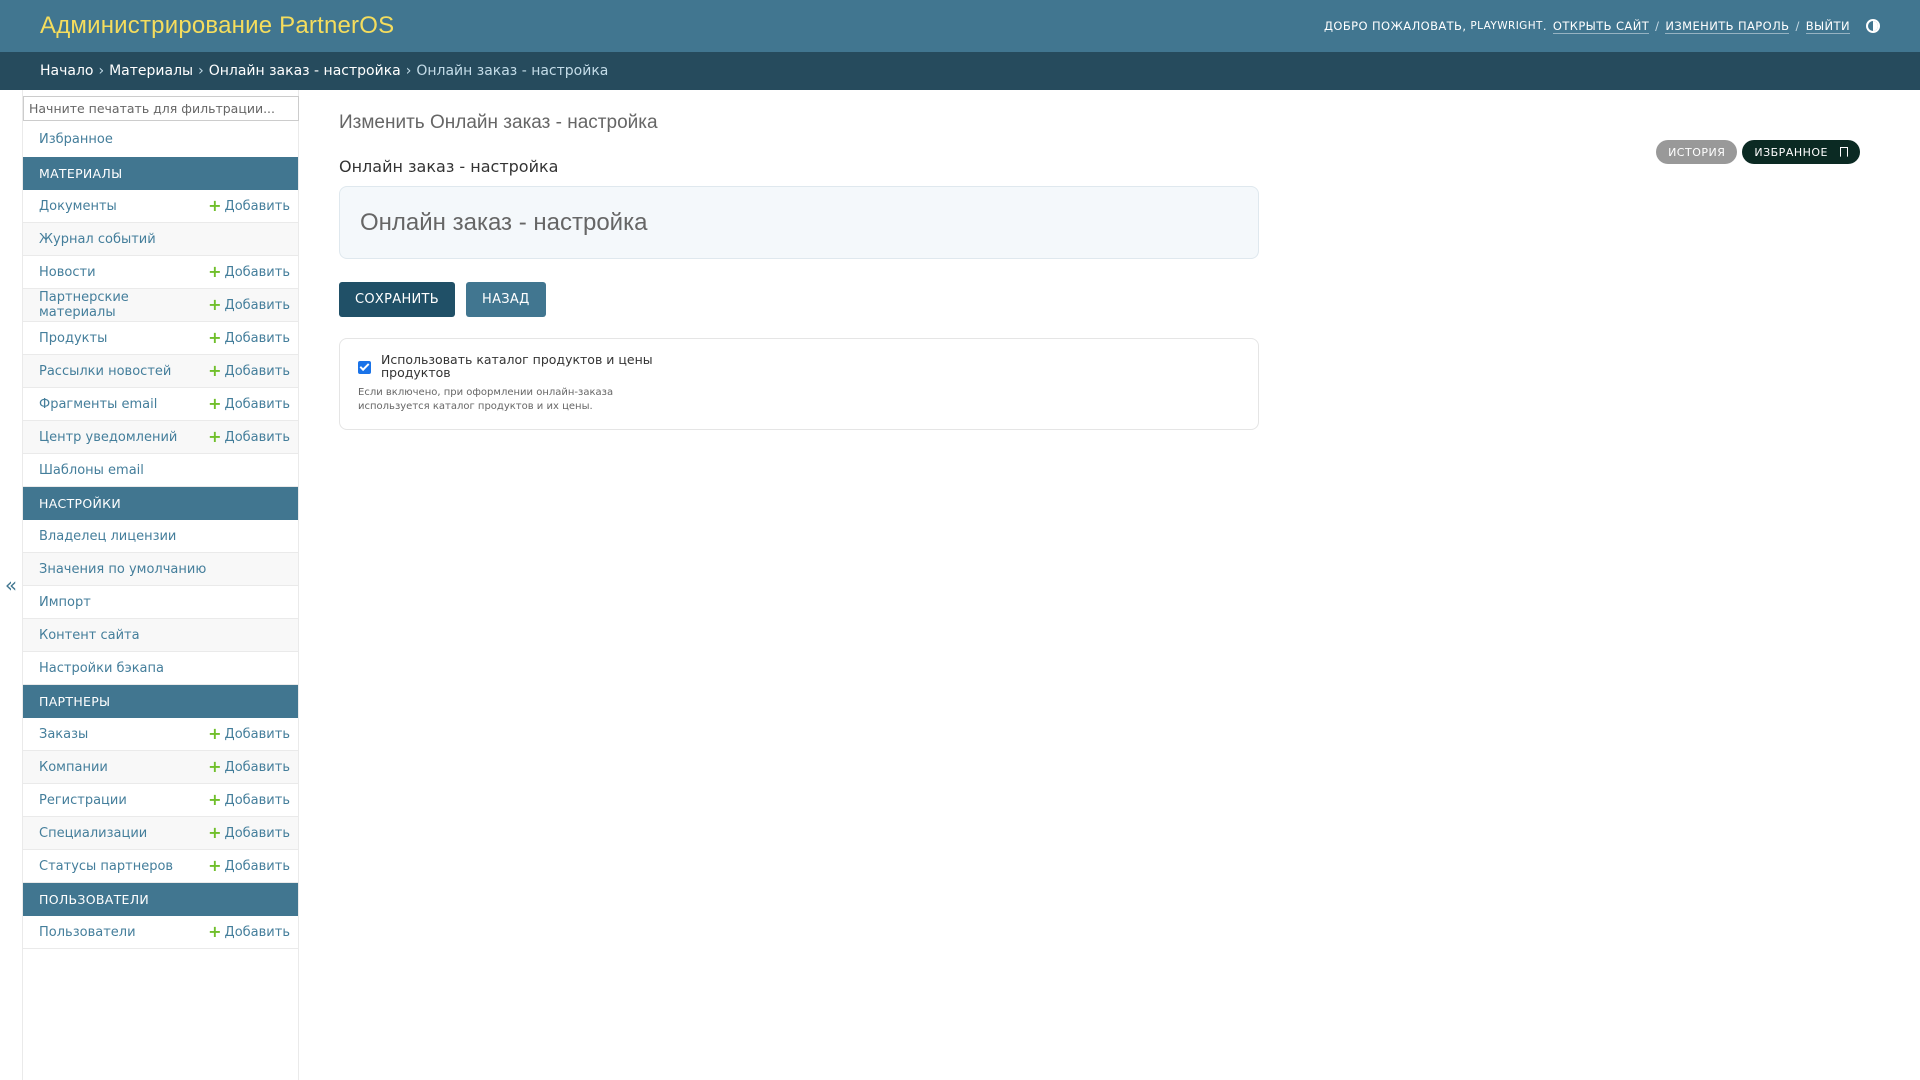 The height and width of the screenshot is (1080, 1920). What do you see at coordinates (11, 585) in the screenshot?
I see `sidebar-collapse-button: «` at bounding box center [11, 585].